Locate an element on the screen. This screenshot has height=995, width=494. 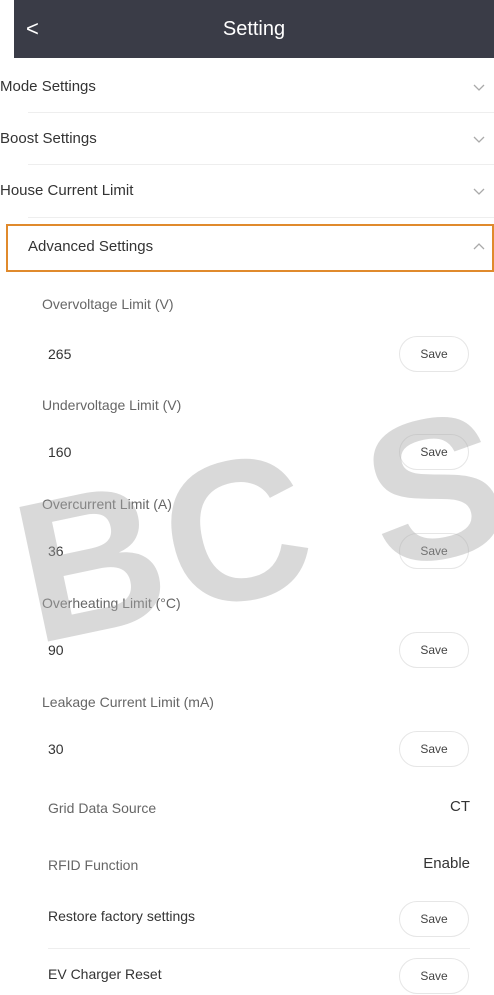
rfid-function-value: Enable is located at coordinates (446, 863).